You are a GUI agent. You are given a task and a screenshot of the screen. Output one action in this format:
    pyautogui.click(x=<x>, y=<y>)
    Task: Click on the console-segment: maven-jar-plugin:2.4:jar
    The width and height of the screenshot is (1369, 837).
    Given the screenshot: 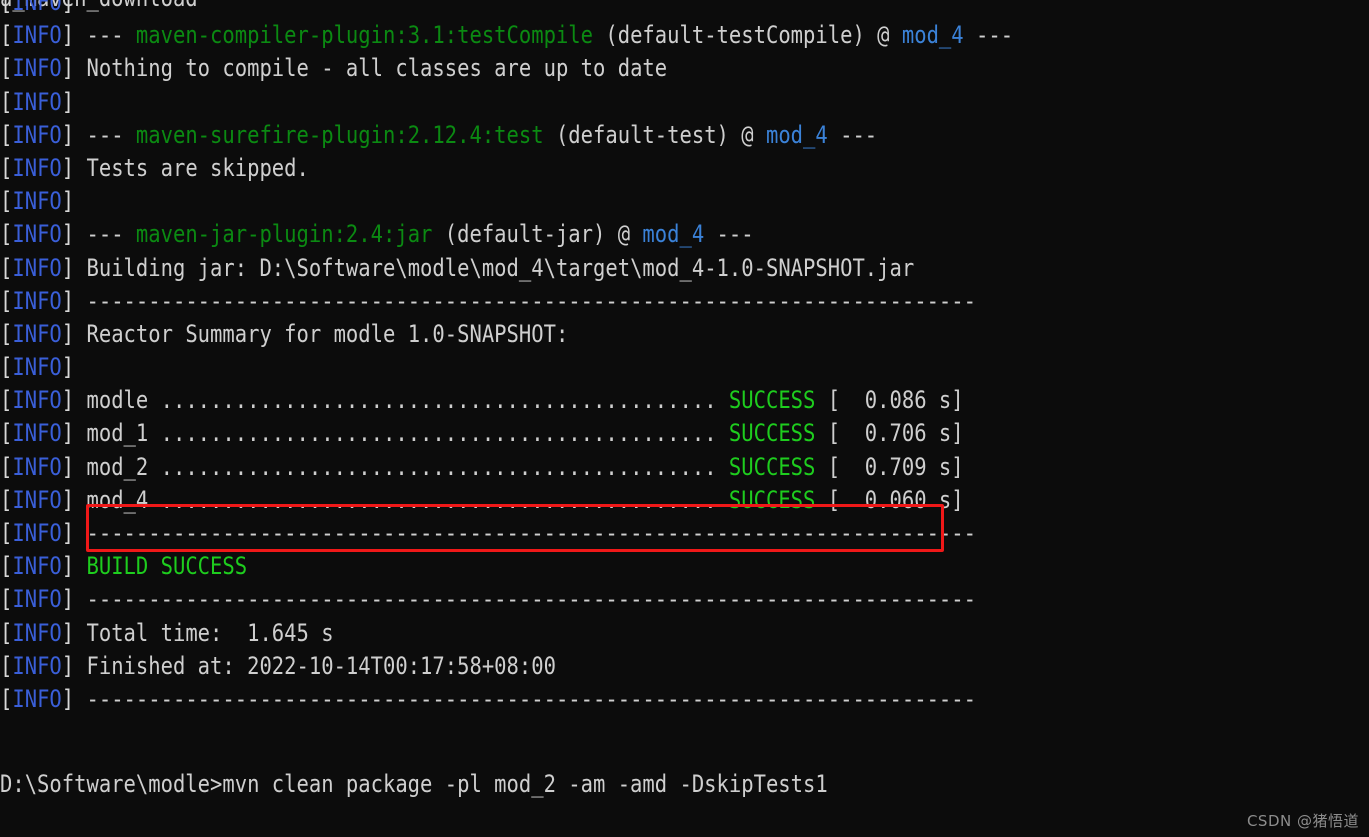 What is the action you would take?
    pyautogui.click(x=284, y=234)
    